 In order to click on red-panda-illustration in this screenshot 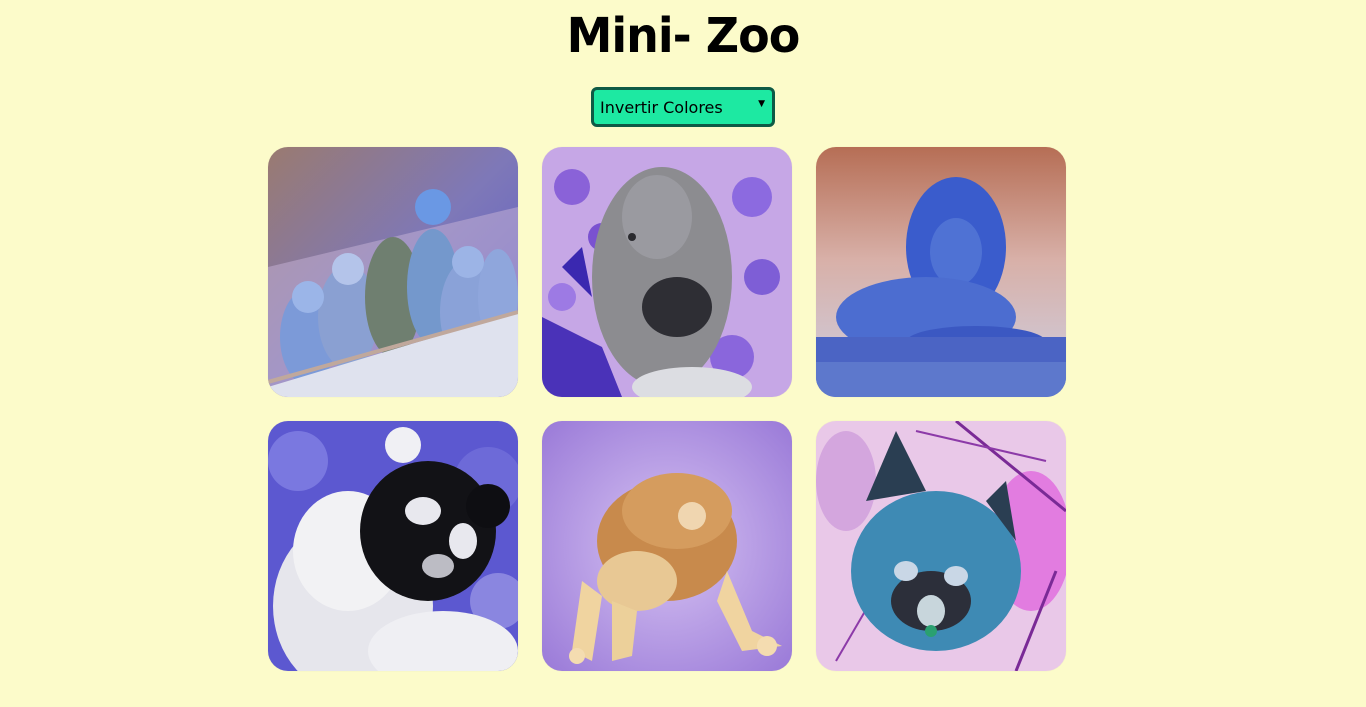, I will do `click(941, 546)`.